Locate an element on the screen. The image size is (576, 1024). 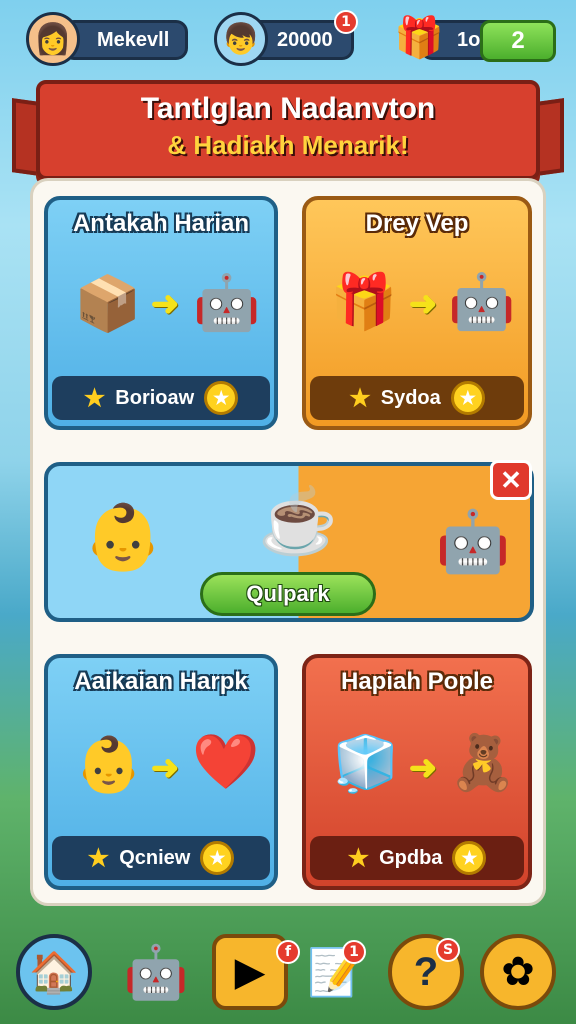
close-symbol: ✕ is located at coordinates (511, 479).